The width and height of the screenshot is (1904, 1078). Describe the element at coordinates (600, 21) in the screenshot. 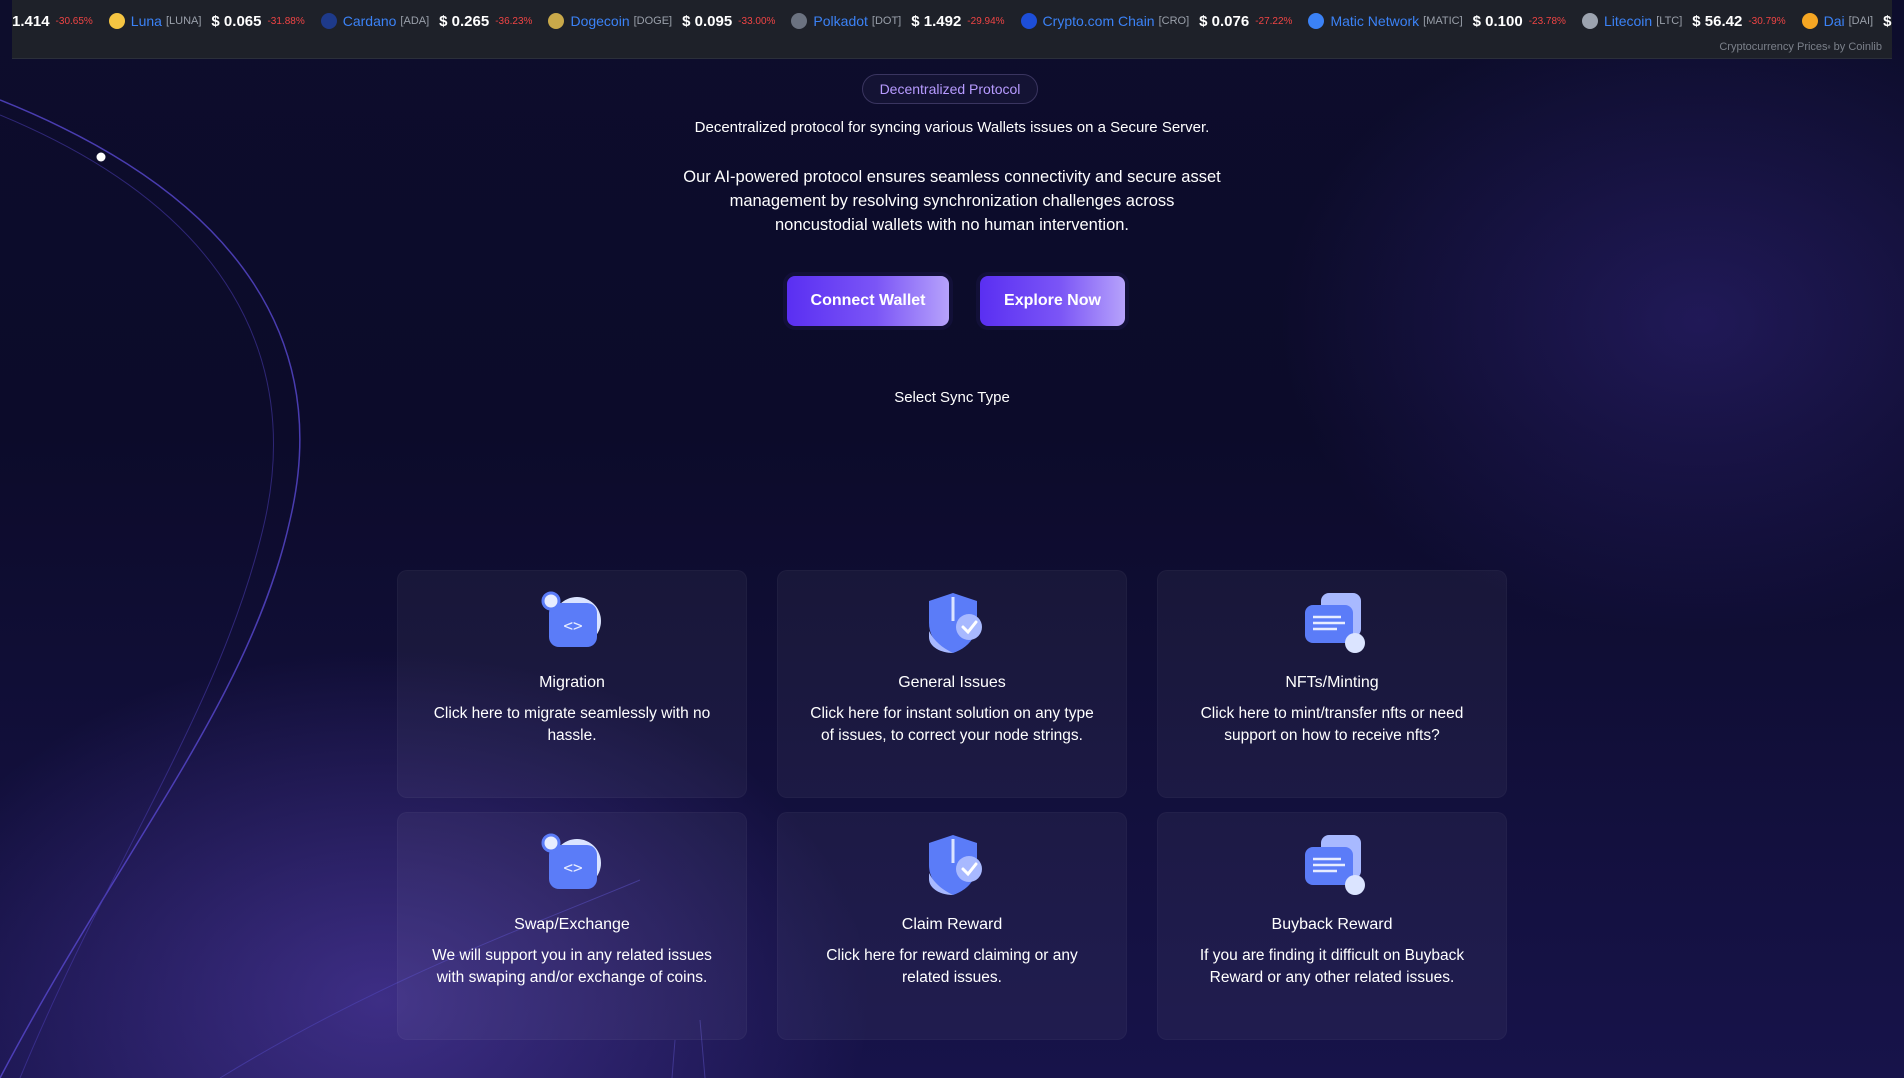

I see `ticker-coin-name: Dogecoin` at that location.